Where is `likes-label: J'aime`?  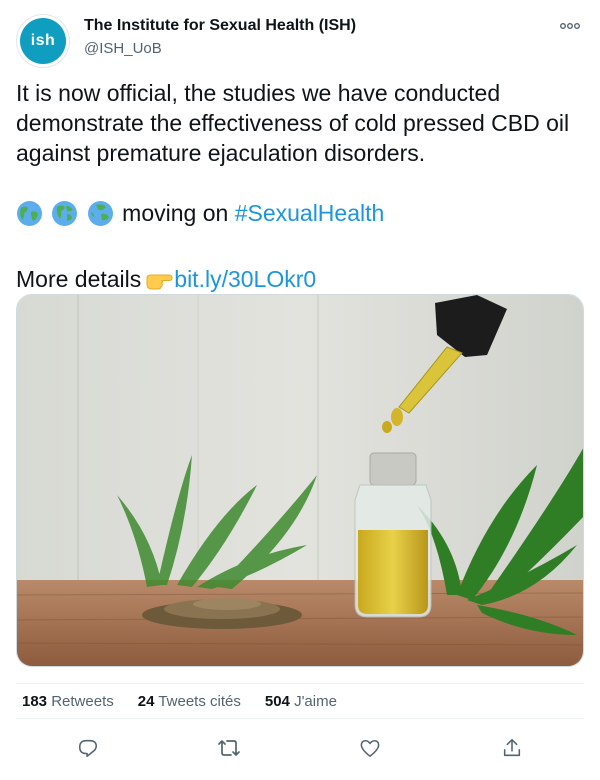 likes-label: J'aime is located at coordinates (315, 701).